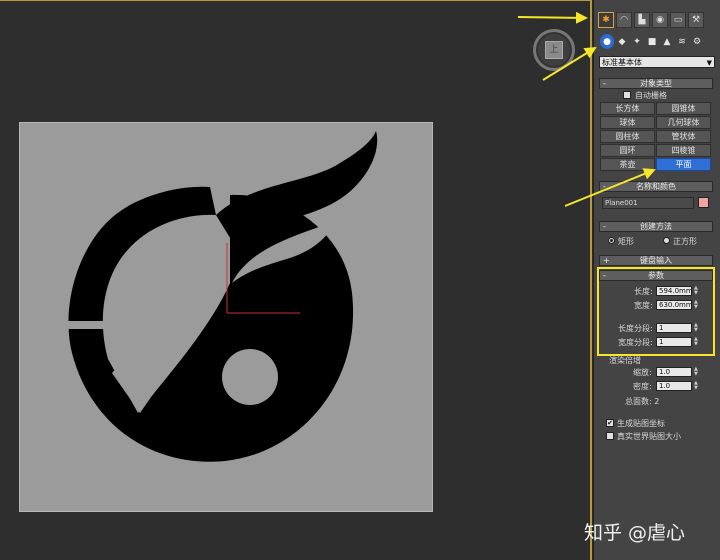 This screenshot has height=560, width=720. I want to click on box-button: 长方体, so click(627, 108).